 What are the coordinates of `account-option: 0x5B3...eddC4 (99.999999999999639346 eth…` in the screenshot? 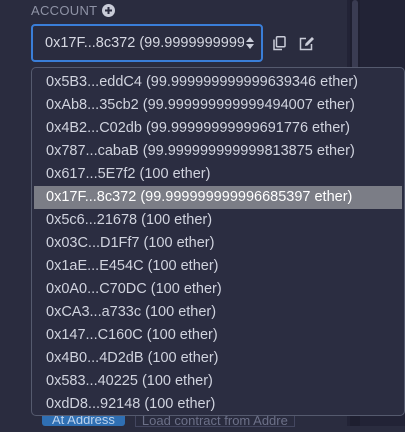 It's located at (218, 82).